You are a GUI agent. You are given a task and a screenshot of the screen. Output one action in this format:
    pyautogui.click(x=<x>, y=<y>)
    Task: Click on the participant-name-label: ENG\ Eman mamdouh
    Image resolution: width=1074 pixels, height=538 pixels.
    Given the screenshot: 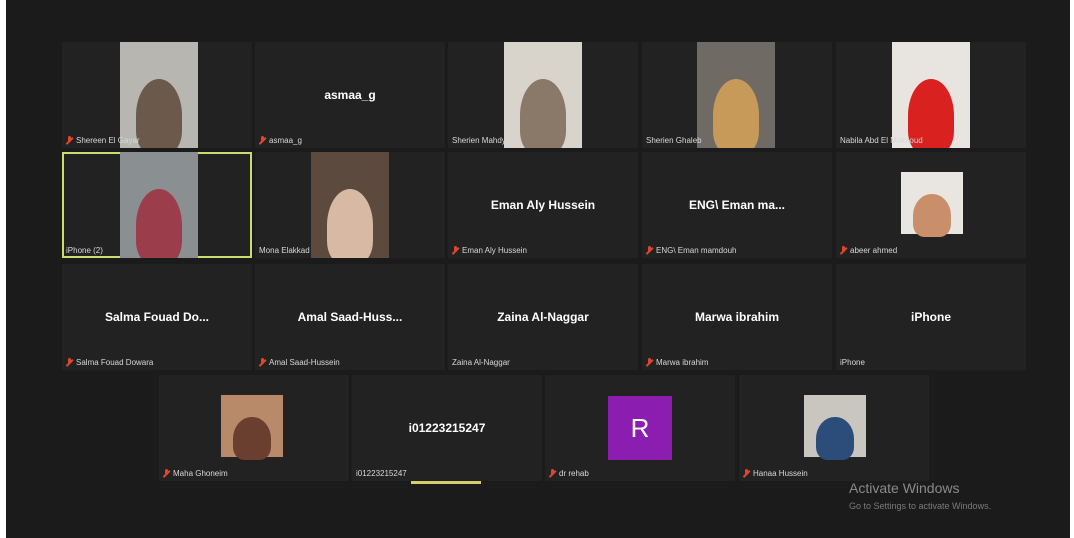 What is the action you would take?
    pyautogui.click(x=696, y=250)
    